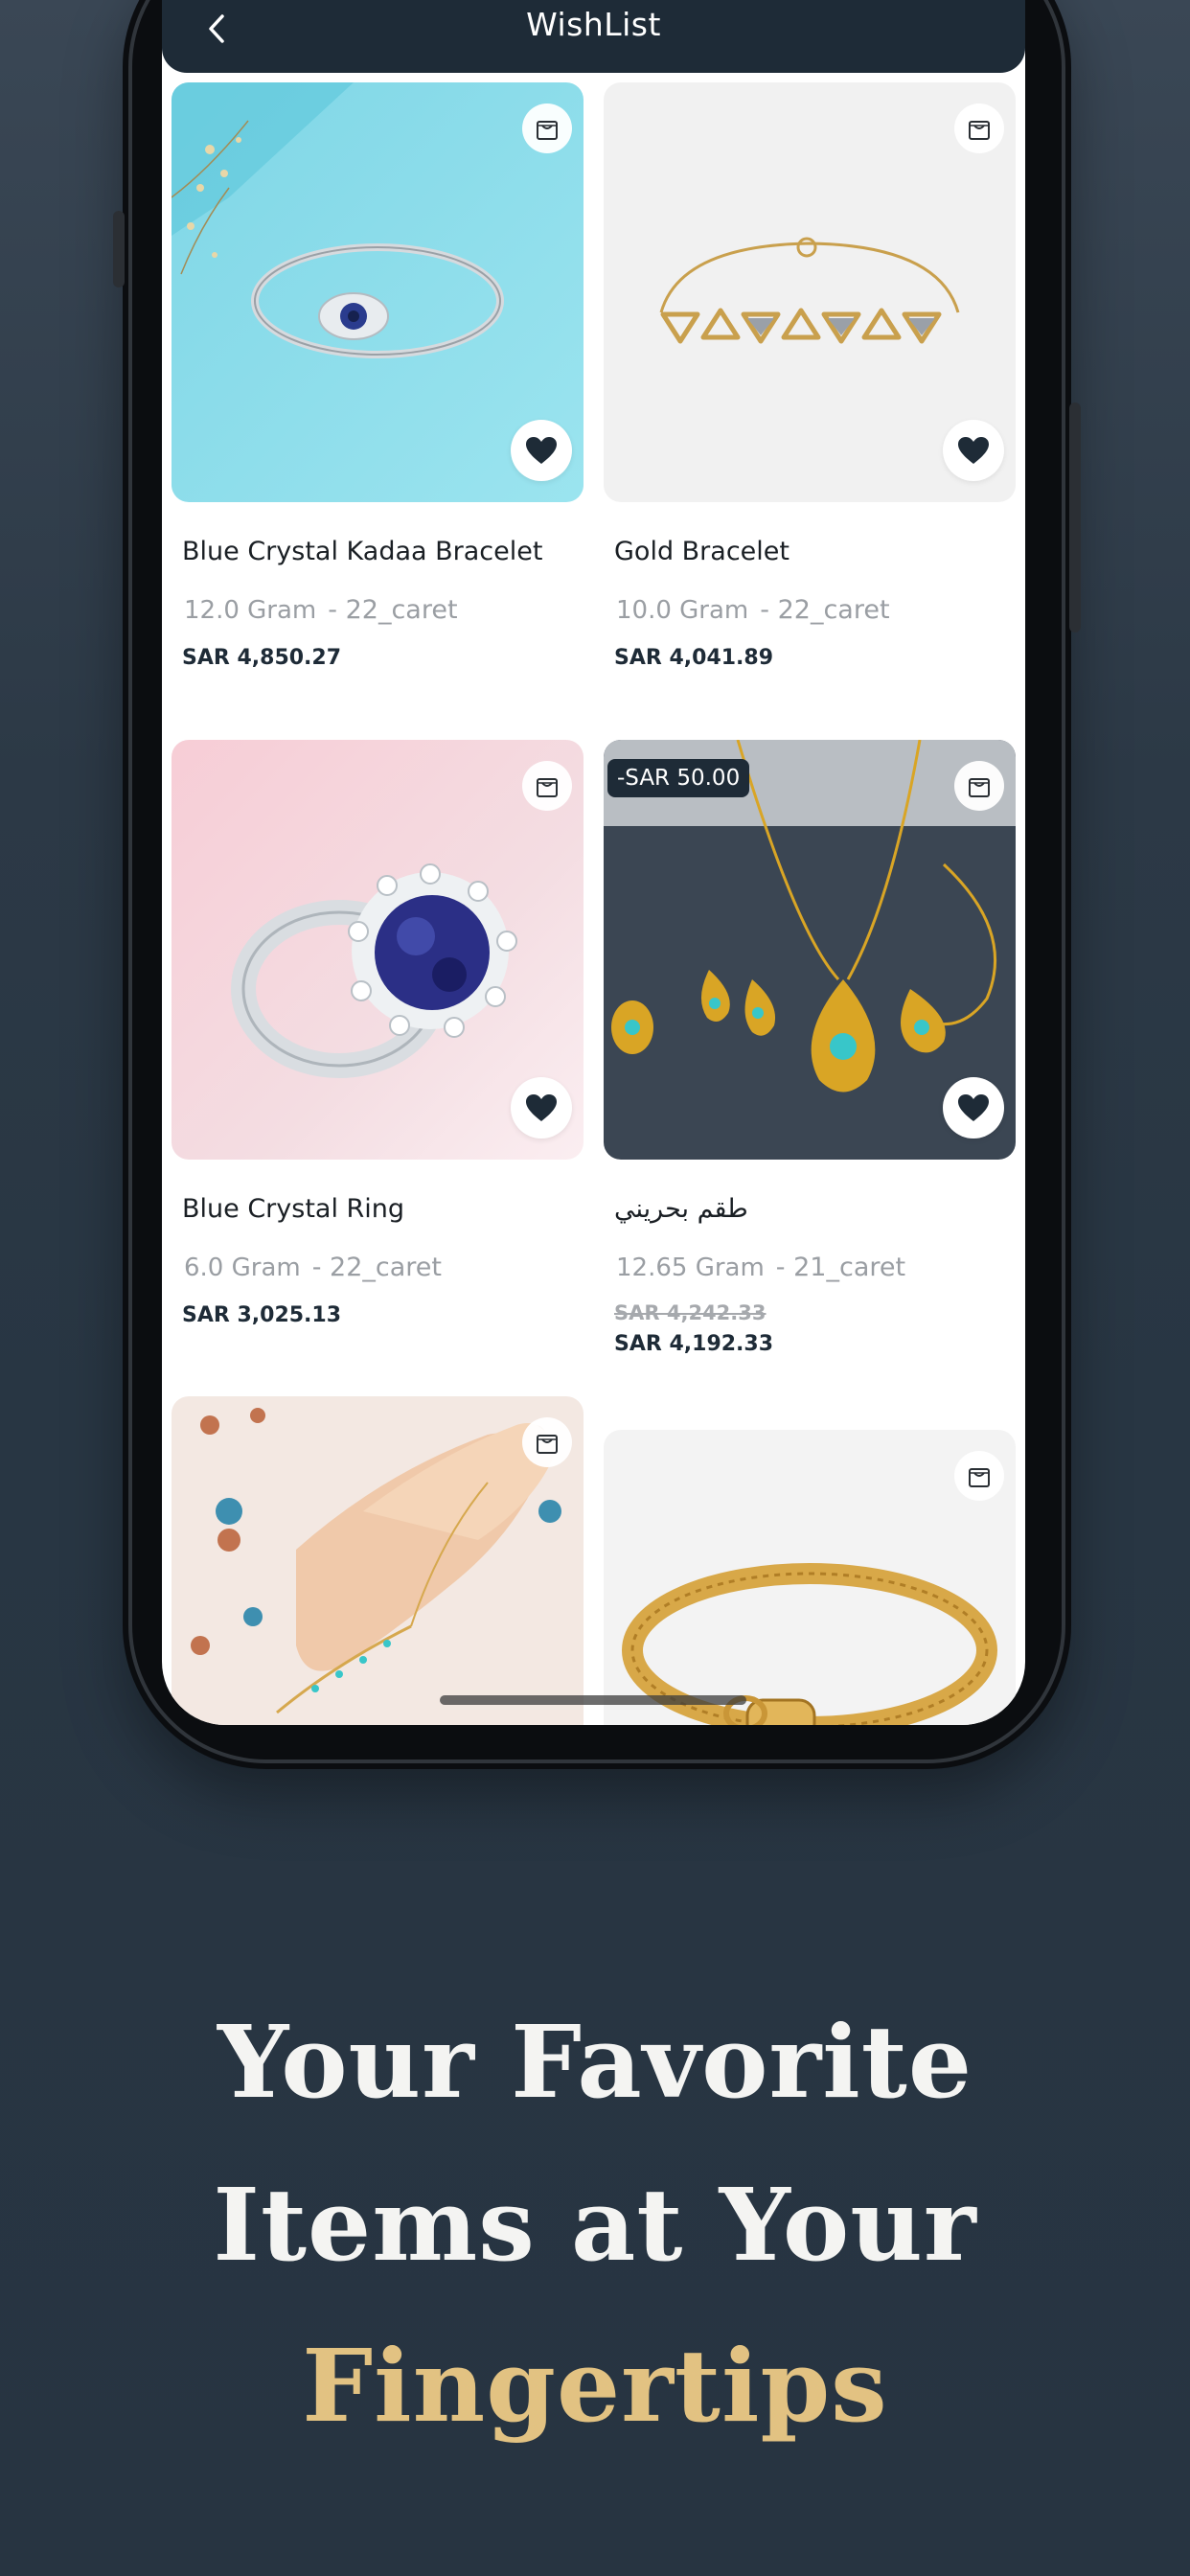 This screenshot has width=1190, height=2576. I want to click on product-specs: 12.0 Gram - 22_caret, so click(378, 610).